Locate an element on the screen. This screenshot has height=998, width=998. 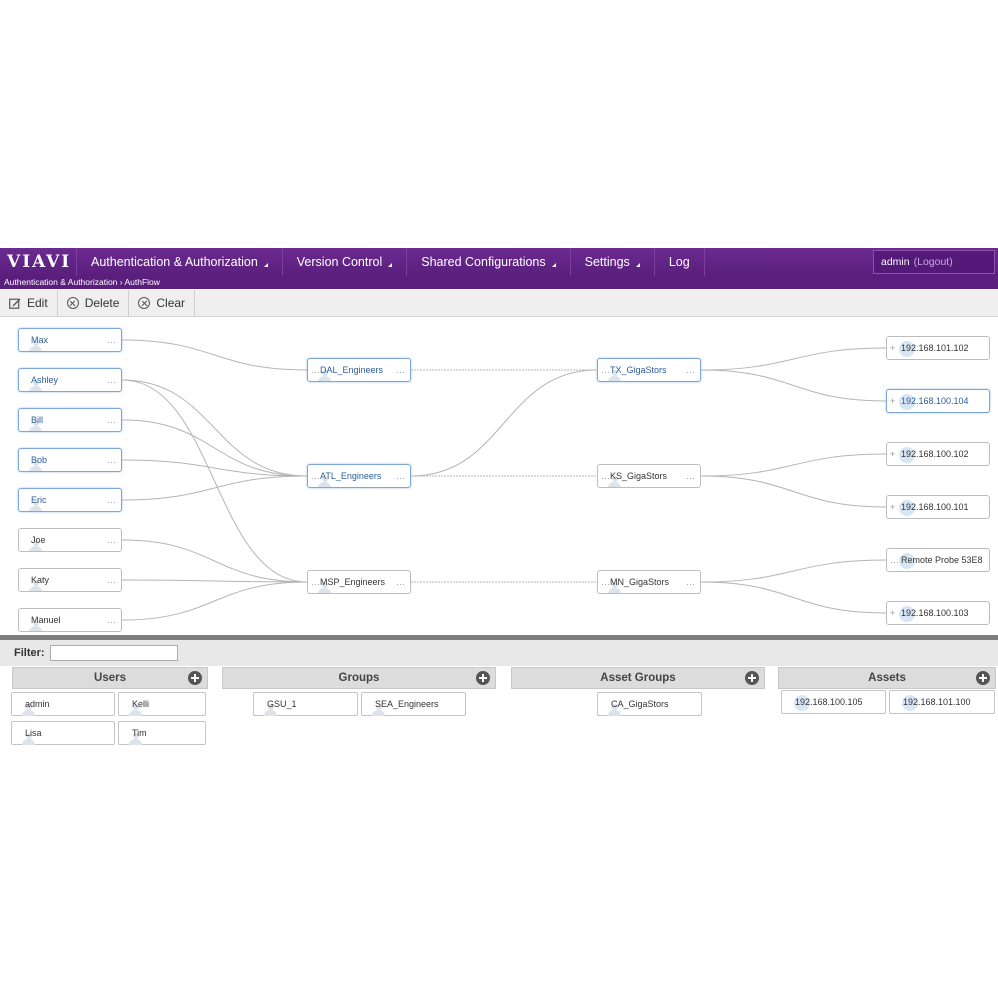
asset-groups-panel-header: Asset Groups is located at coordinates (638, 678).